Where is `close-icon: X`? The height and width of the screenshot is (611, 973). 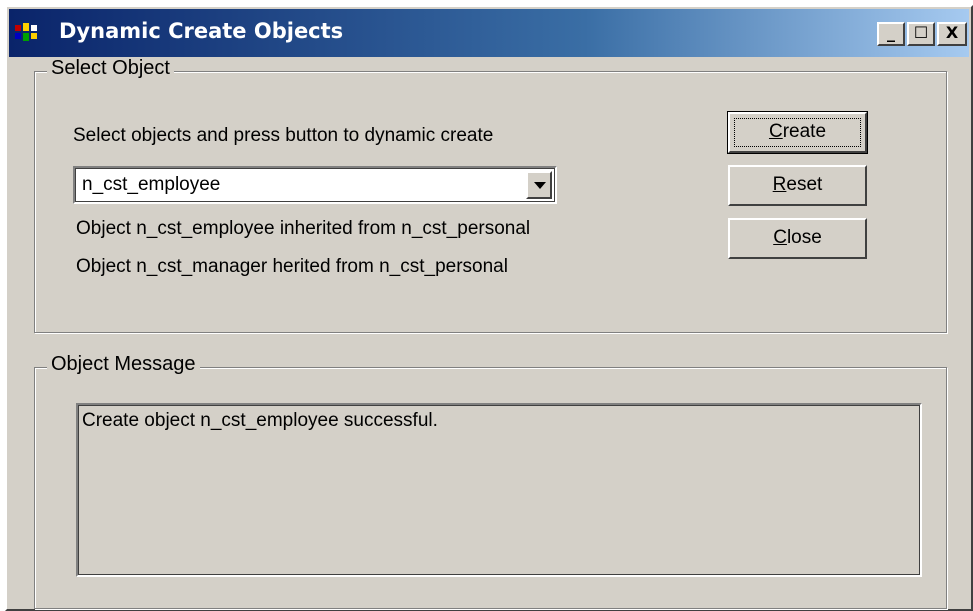 close-icon: X is located at coordinates (952, 32).